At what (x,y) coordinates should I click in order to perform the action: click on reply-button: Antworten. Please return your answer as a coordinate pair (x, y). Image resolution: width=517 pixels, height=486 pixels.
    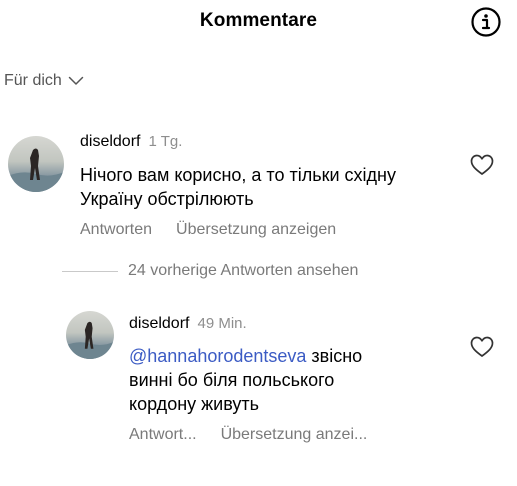
    Looking at the image, I should click on (116, 230).